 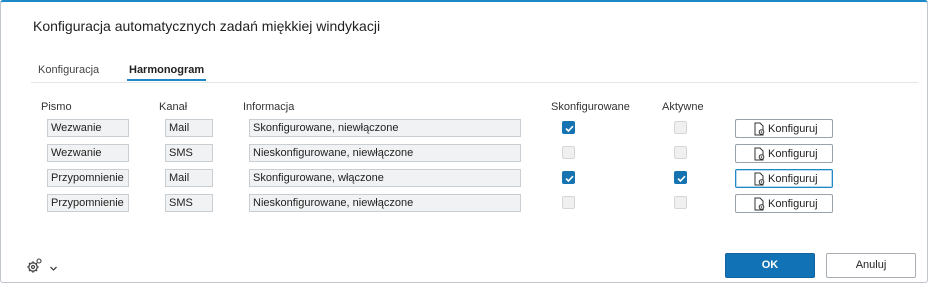 What do you see at coordinates (770, 265) in the screenshot?
I see `ok-button: OK` at bounding box center [770, 265].